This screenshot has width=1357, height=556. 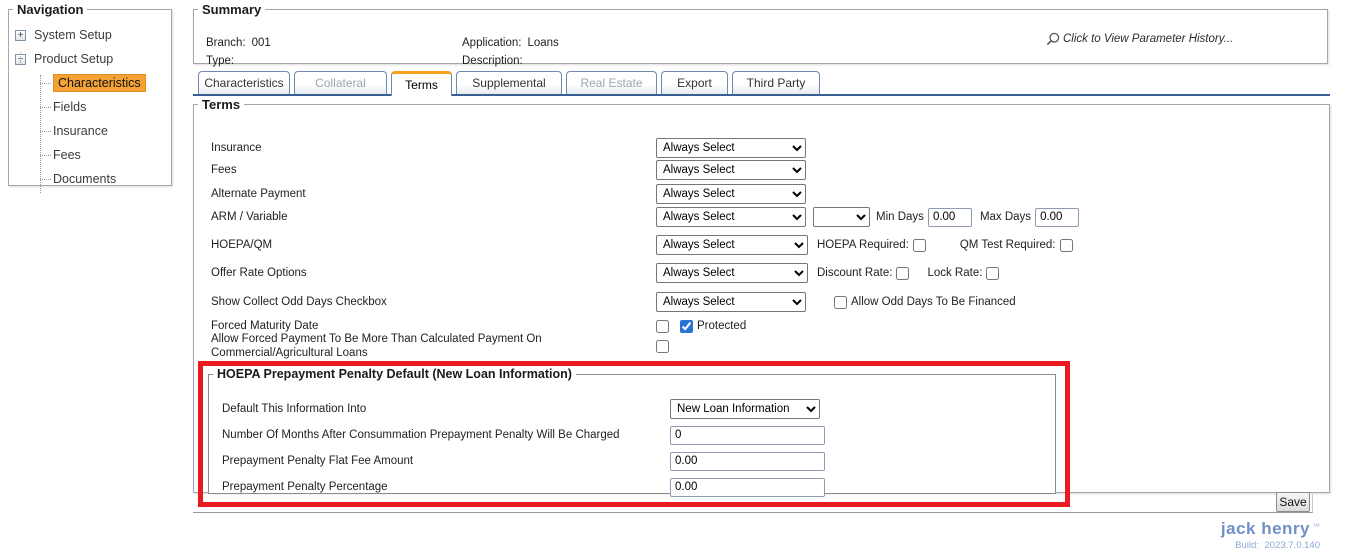 What do you see at coordinates (1066, 245) in the screenshot?
I see `qm-test-required-checkbox` at bounding box center [1066, 245].